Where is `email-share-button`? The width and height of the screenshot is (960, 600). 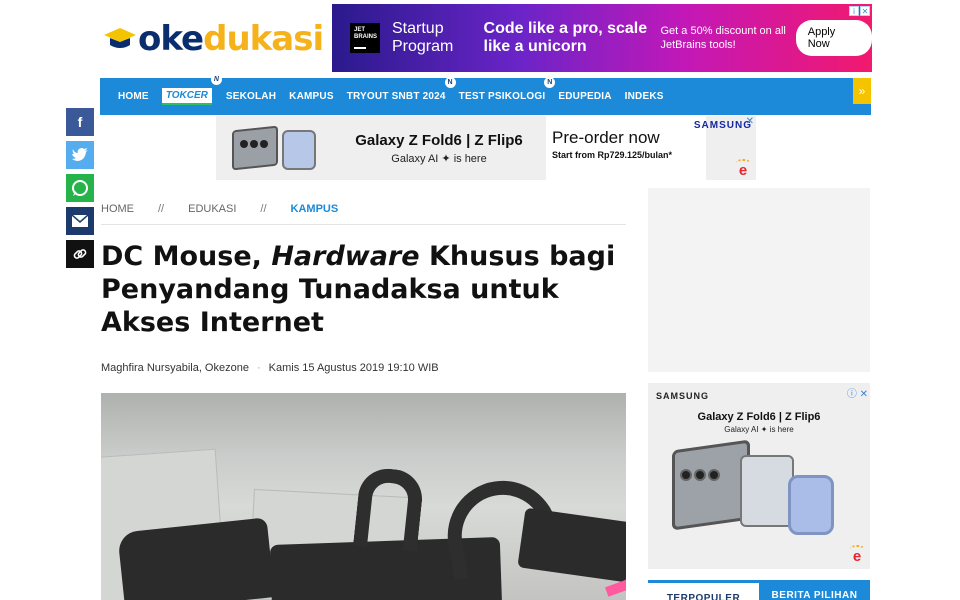 email-share-button is located at coordinates (80, 221).